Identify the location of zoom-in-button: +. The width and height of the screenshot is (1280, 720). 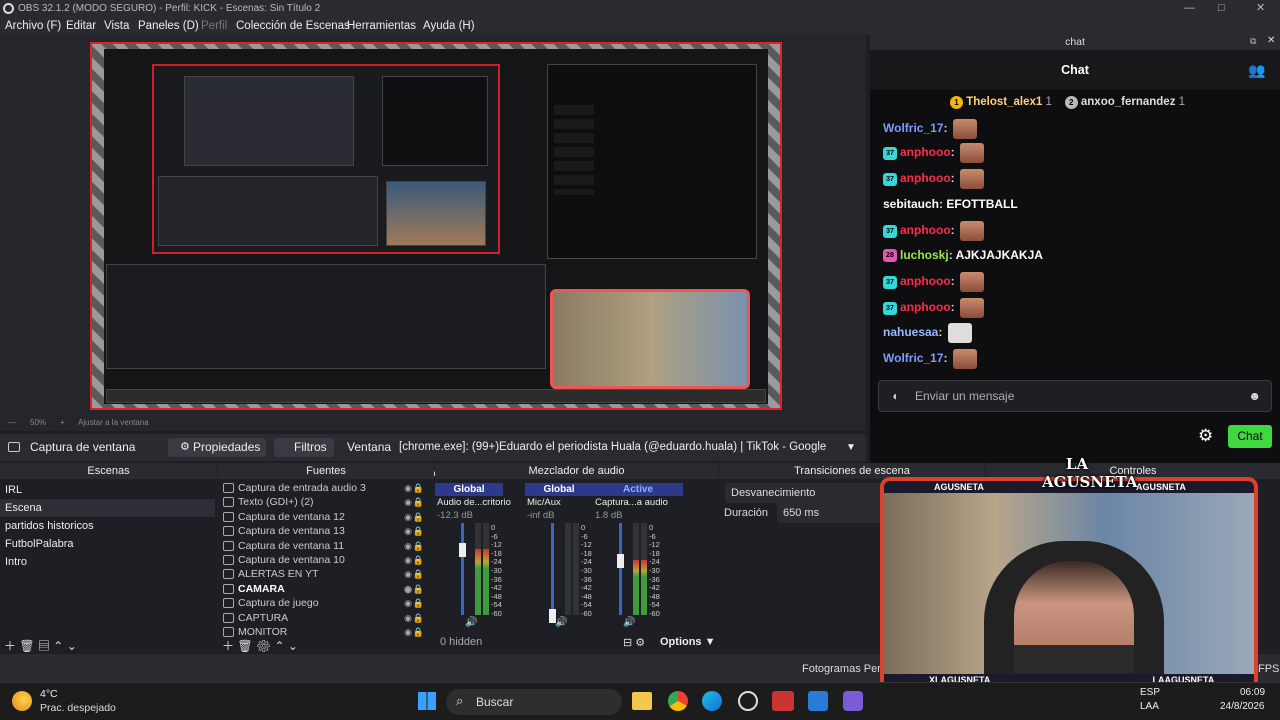
(62, 423).